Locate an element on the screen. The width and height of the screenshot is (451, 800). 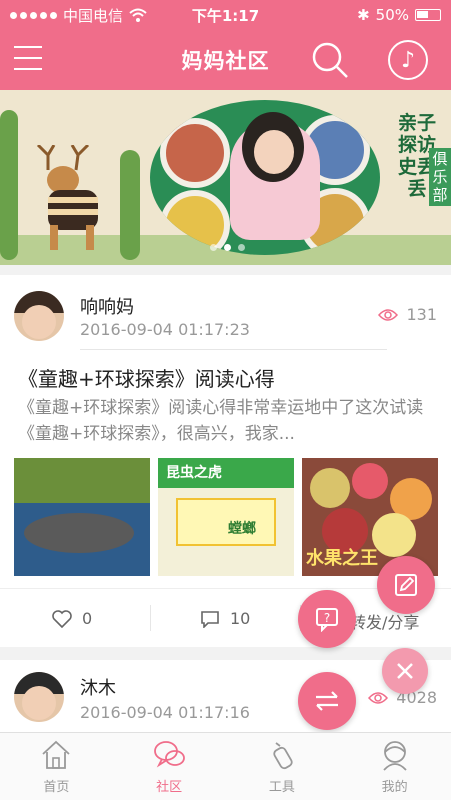
swap-button is located at coordinates (327, 701).